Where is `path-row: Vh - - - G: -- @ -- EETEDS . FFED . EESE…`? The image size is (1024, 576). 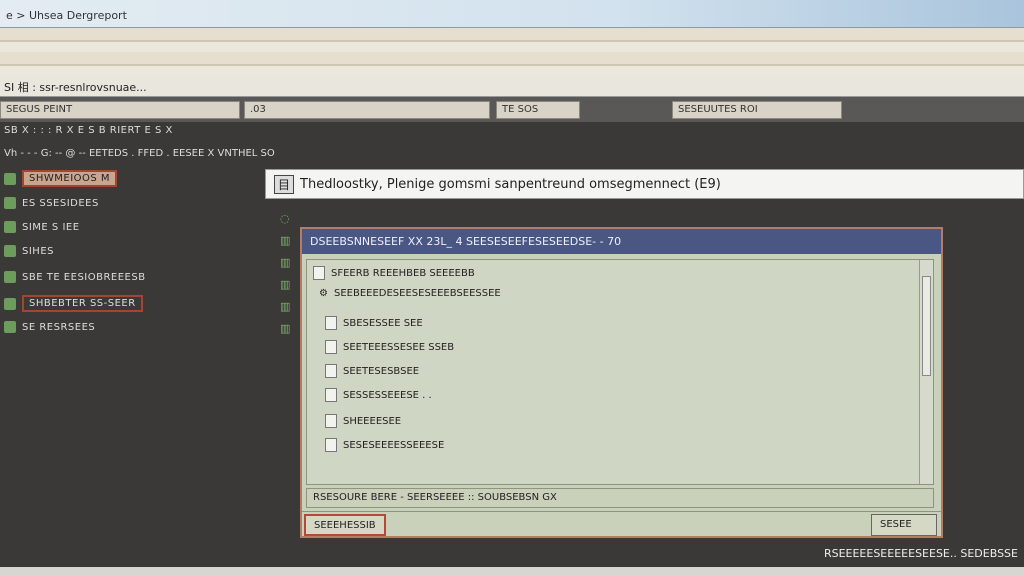 path-row: Vh - - - G: -- @ -- EETEDS . FFED . EESE… is located at coordinates (139, 153).